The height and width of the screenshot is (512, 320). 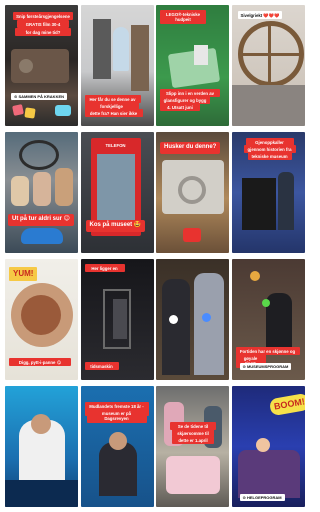 I want to click on story-sticker: dette er 1.april, so click(x=193, y=440).